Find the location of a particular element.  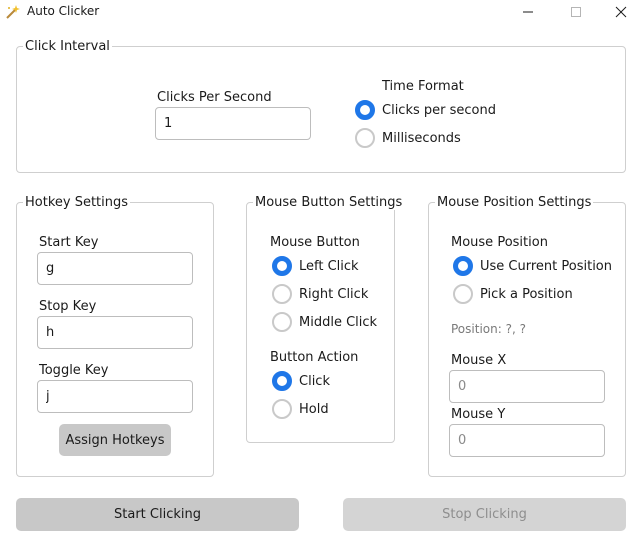

radio-pick-a-position: Pick a Position is located at coordinates (513, 294).